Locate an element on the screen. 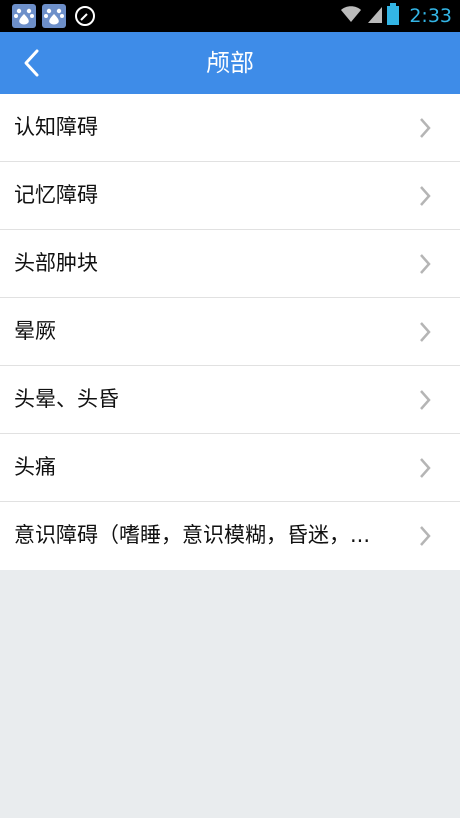 The height and width of the screenshot is (818, 460). page-title: 颅部 is located at coordinates (230, 63).